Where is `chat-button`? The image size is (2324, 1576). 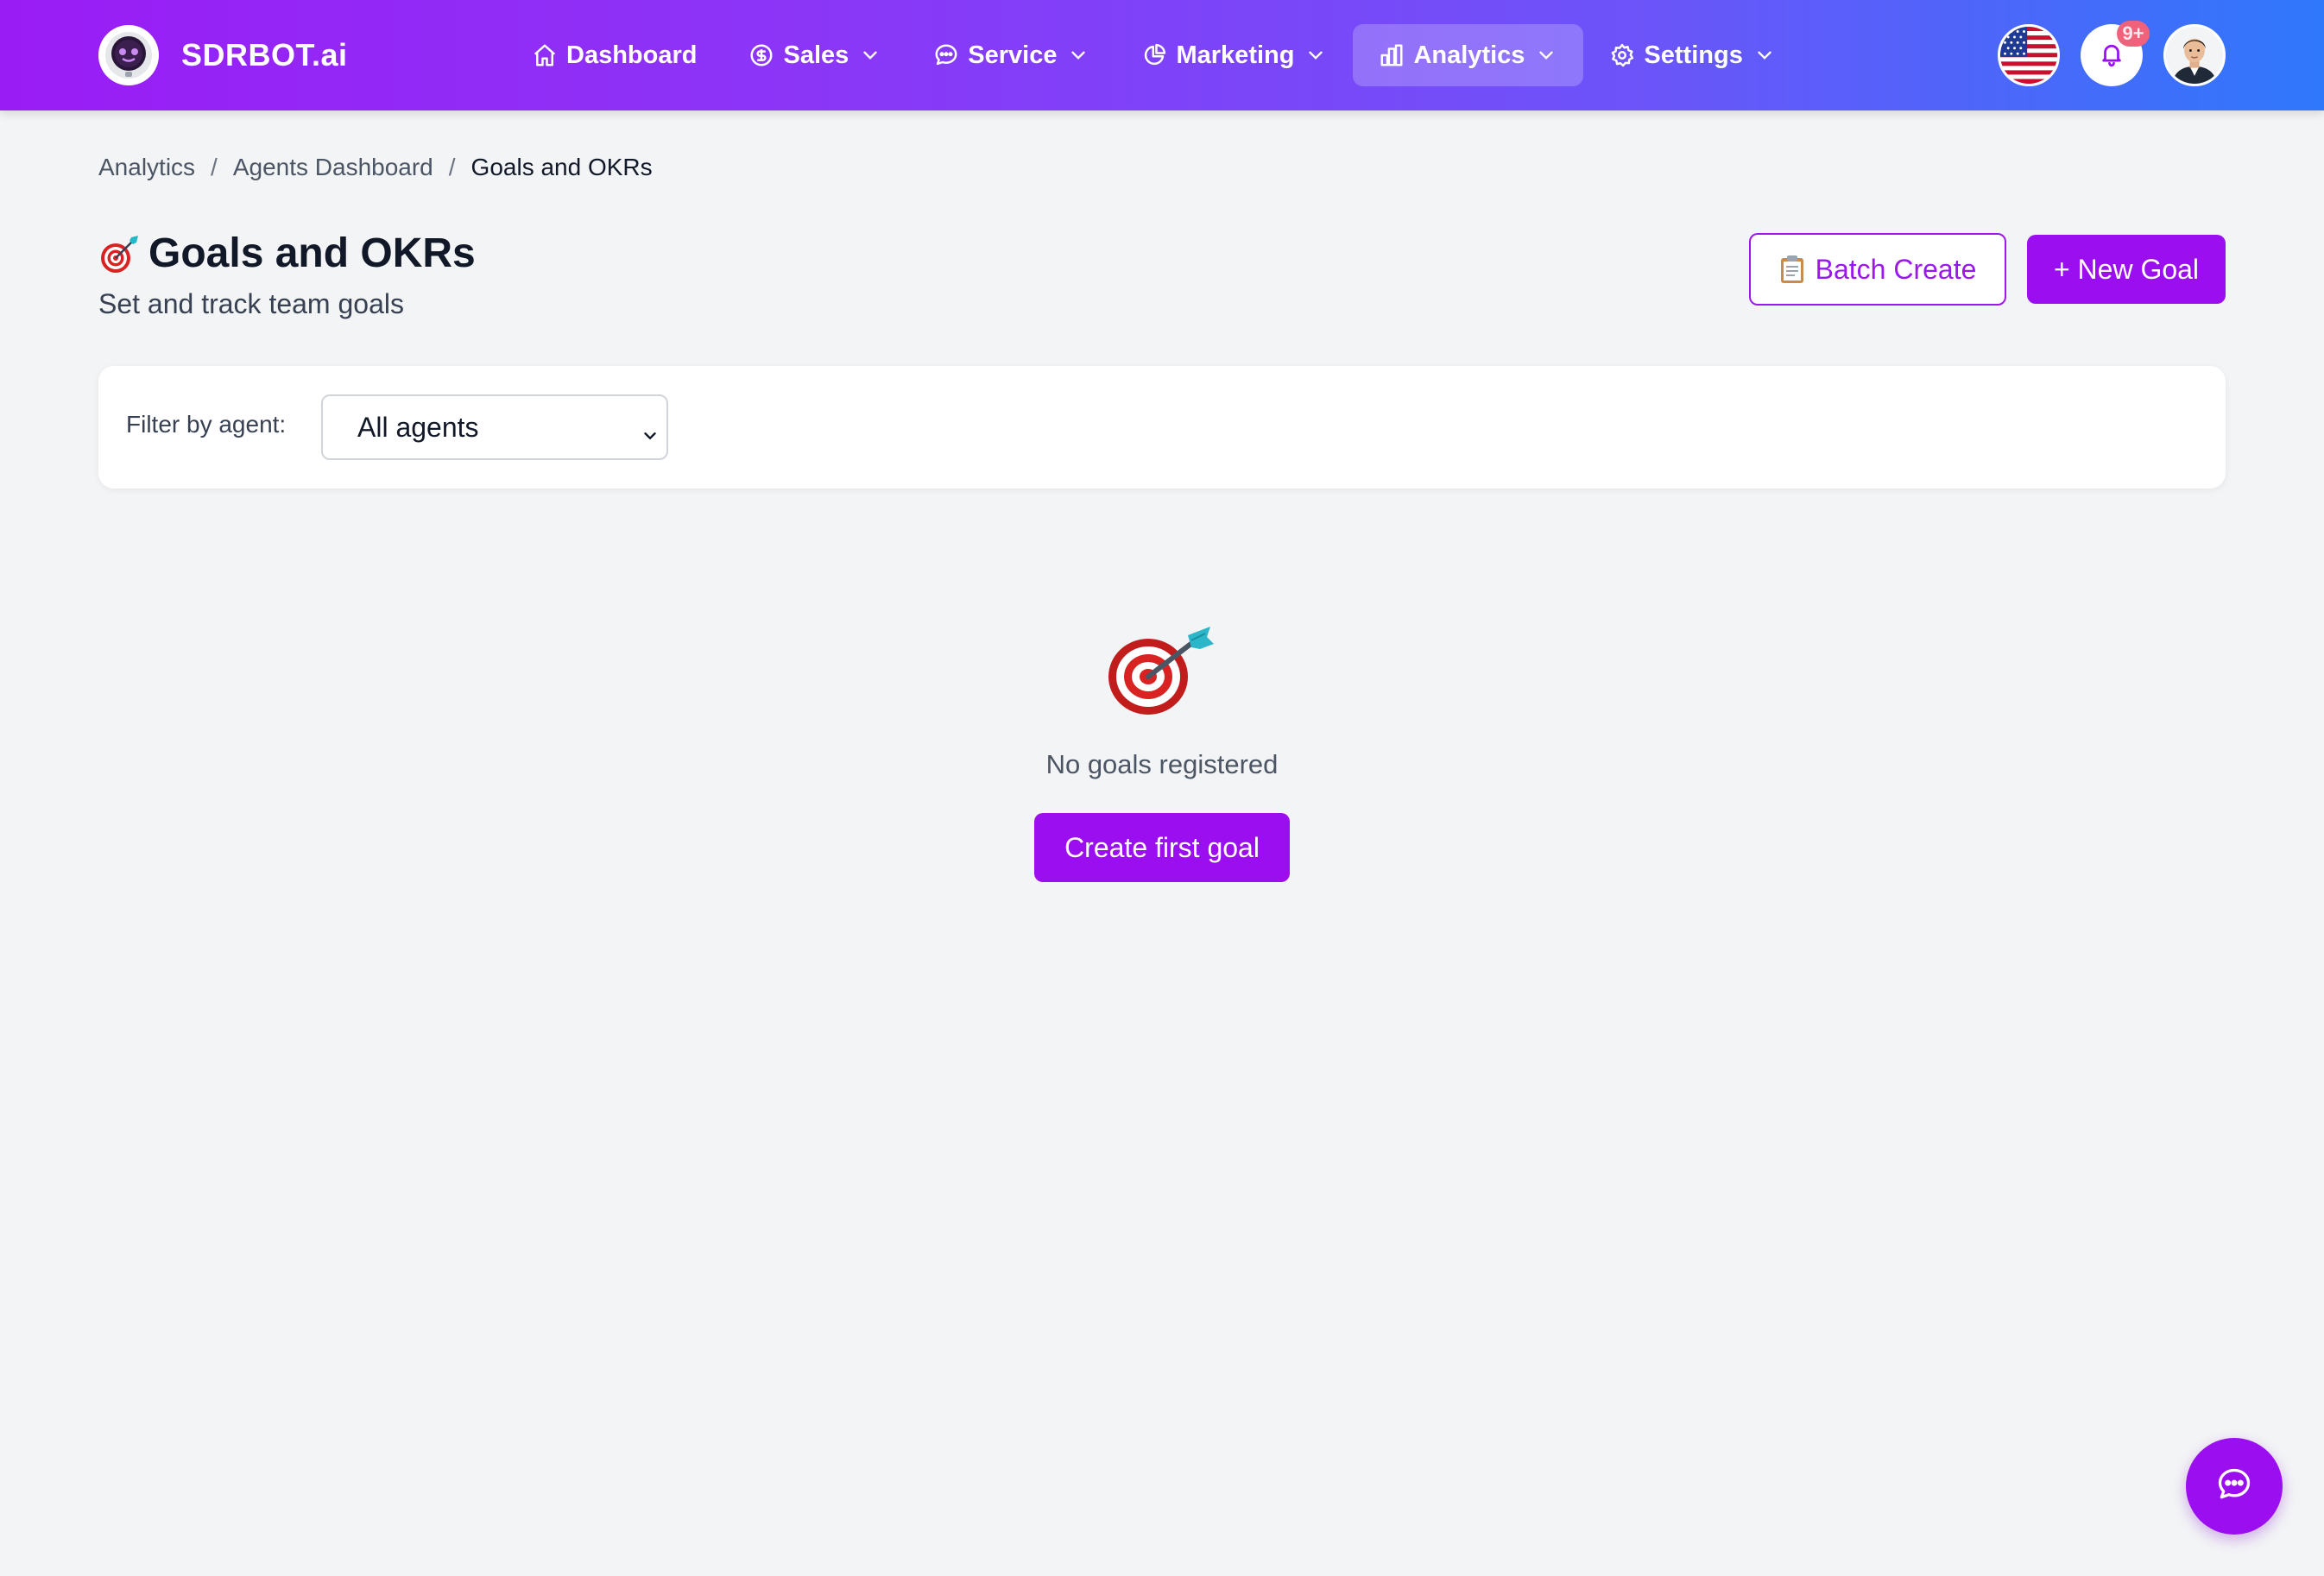 chat-button is located at coordinates (2235, 1486).